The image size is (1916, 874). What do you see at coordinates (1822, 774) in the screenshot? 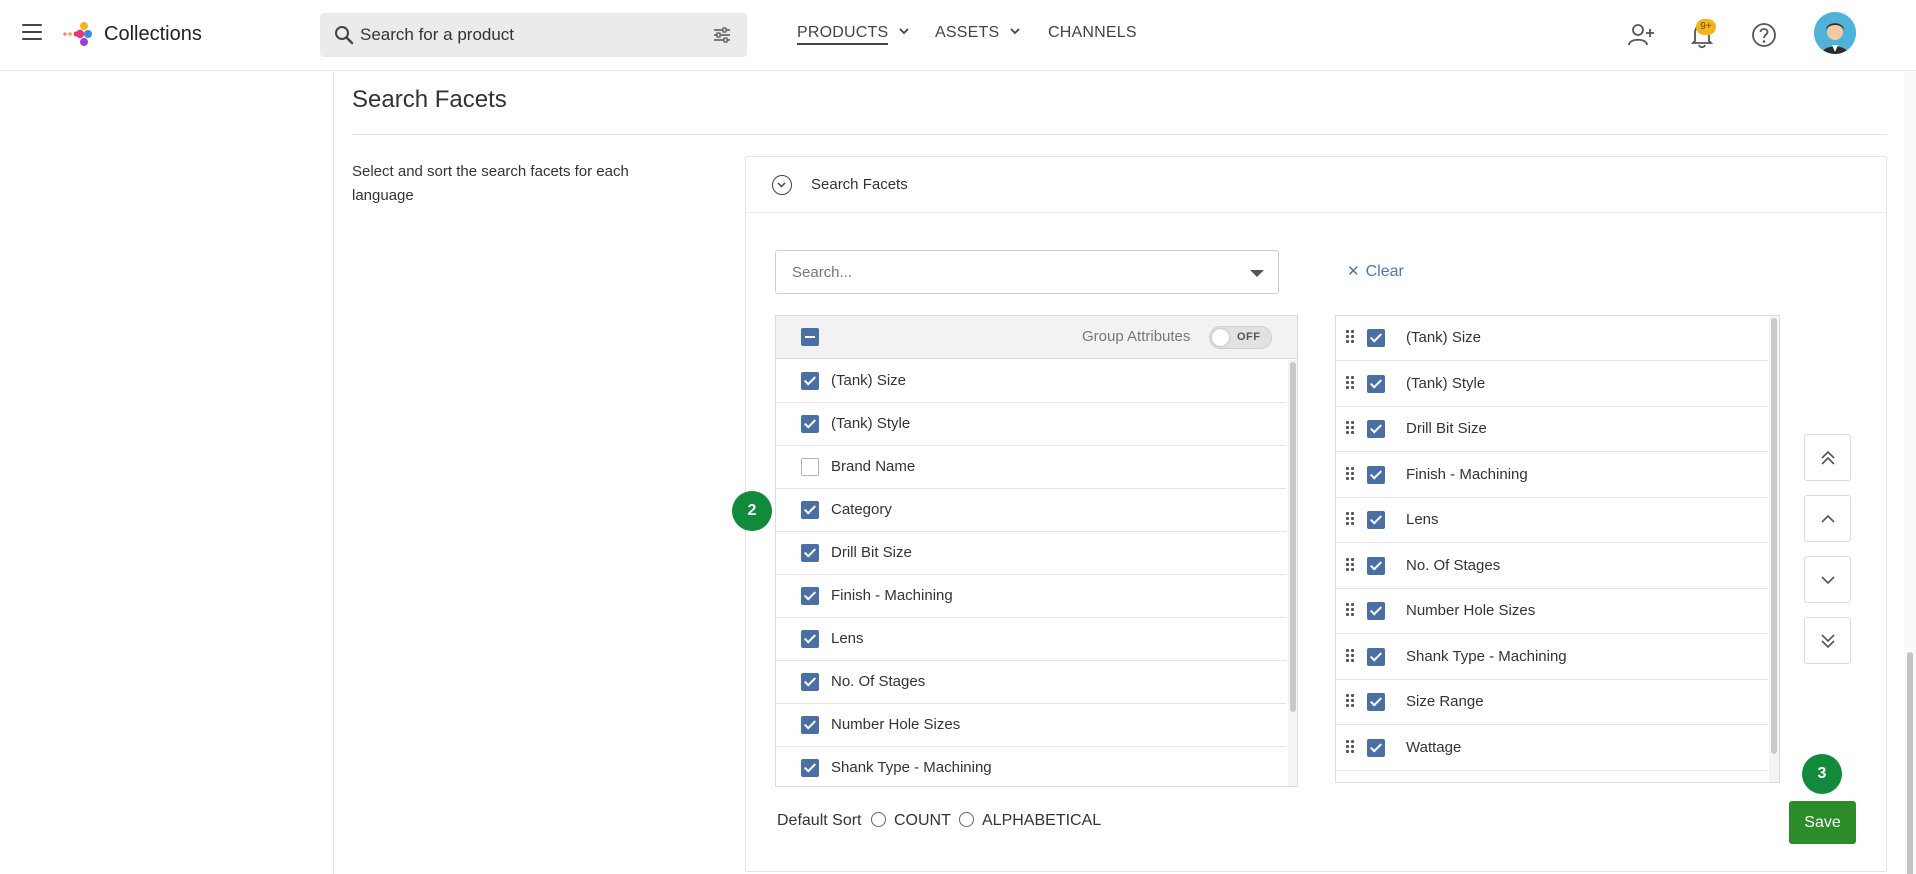
I see `step-badge-3: 3` at bounding box center [1822, 774].